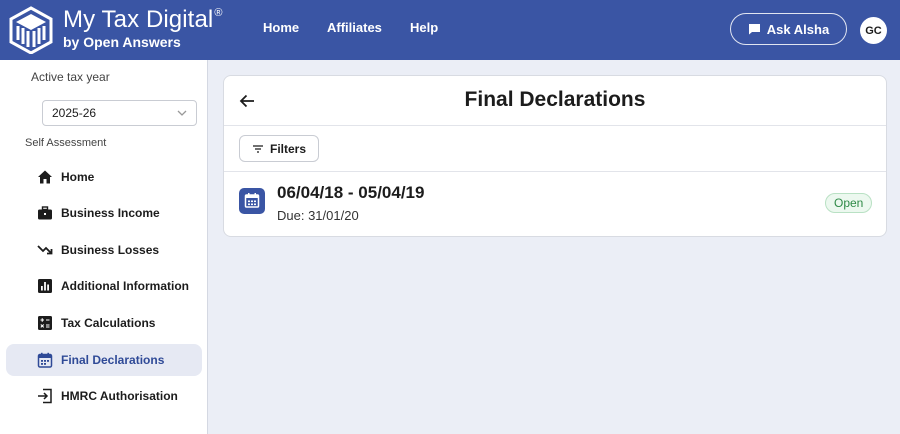  What do you see at coordinates (45, 177) in the screenshot?
I see `home-icon` at bounding box center [45, 177].